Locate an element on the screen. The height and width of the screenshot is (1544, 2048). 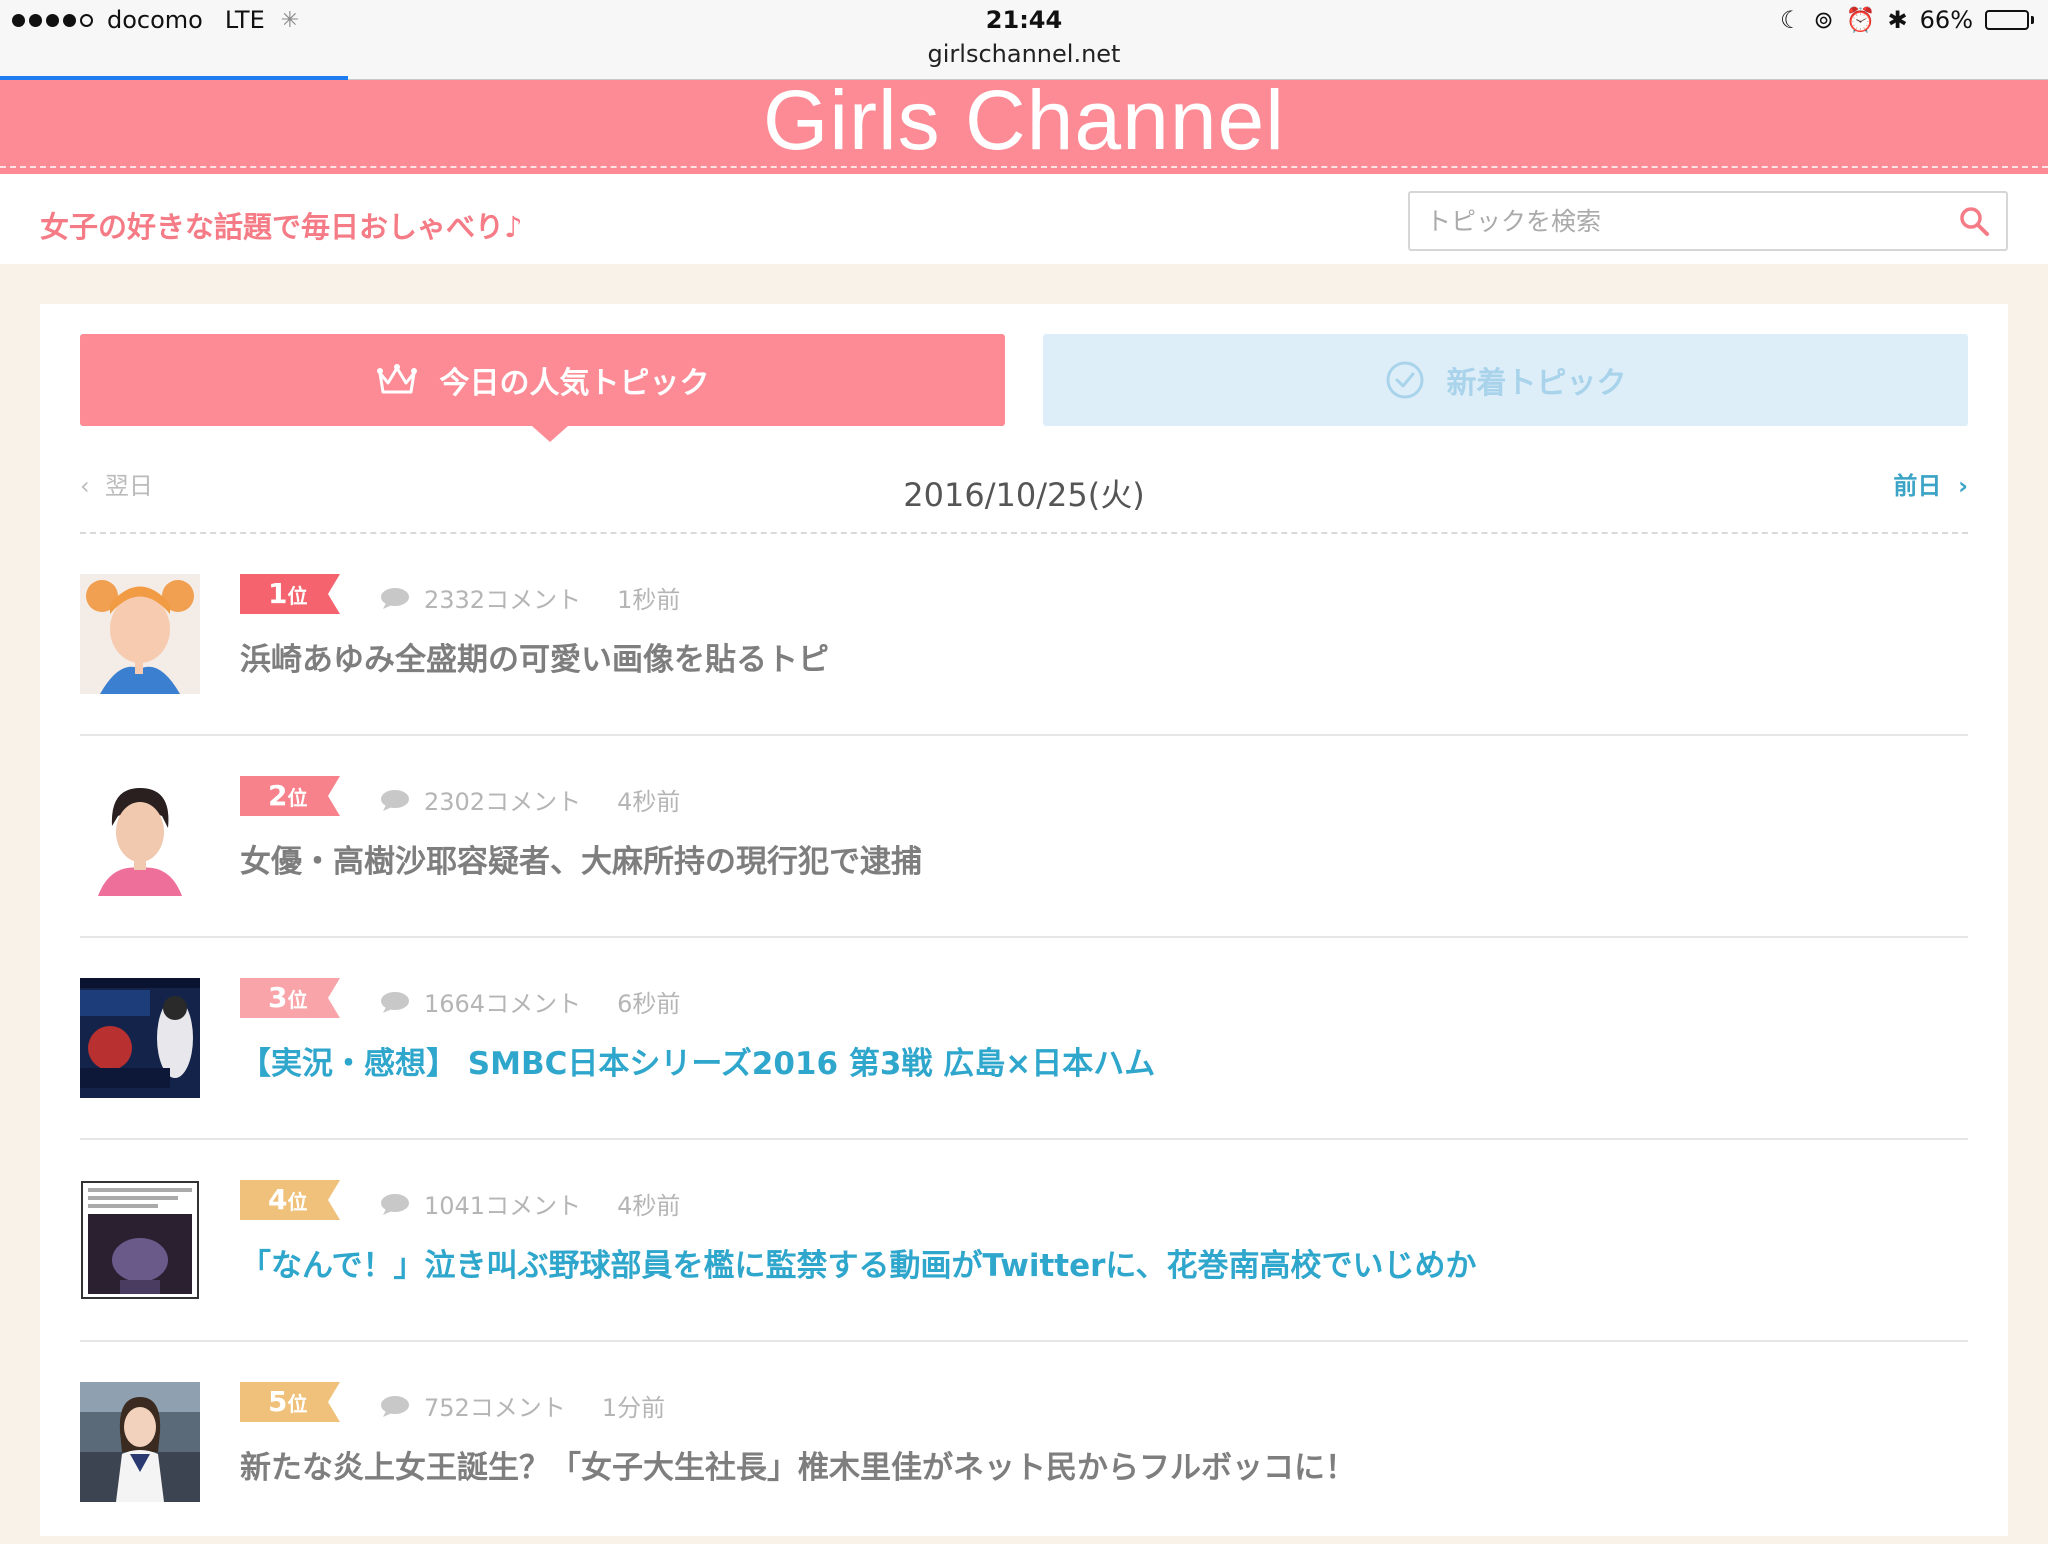
comment-count: 1664コメント is located at coordinates (503, 1004).